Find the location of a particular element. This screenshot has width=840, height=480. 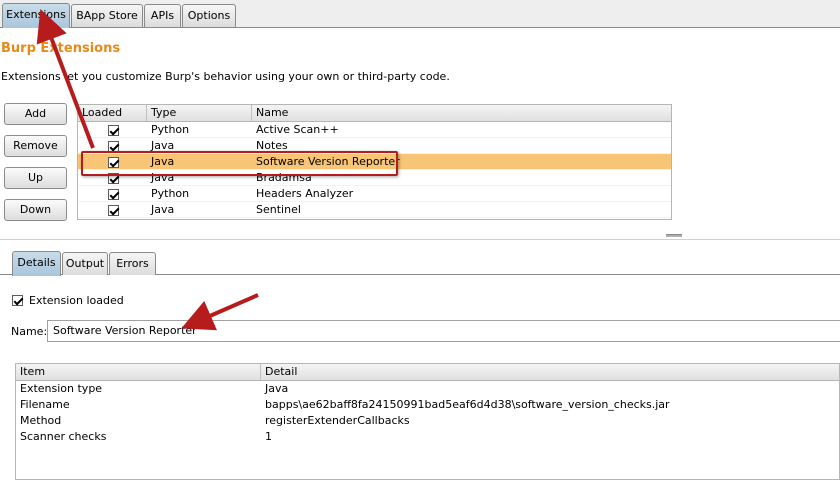

add-button: Add is located at coordinates (35, 114).